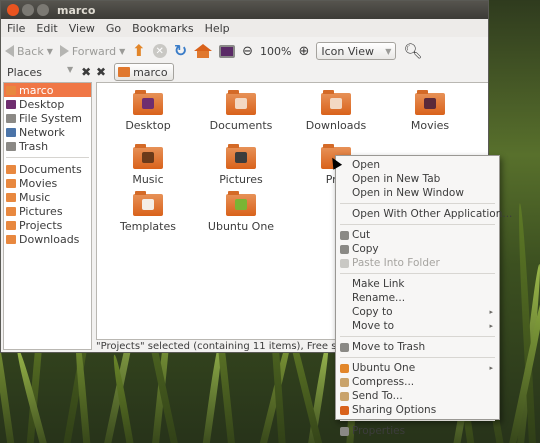  What do you see at coordinates (92, 51) in the screenshot?
I see `forward-button: Forward ▼` at bounding box center [92, 51].